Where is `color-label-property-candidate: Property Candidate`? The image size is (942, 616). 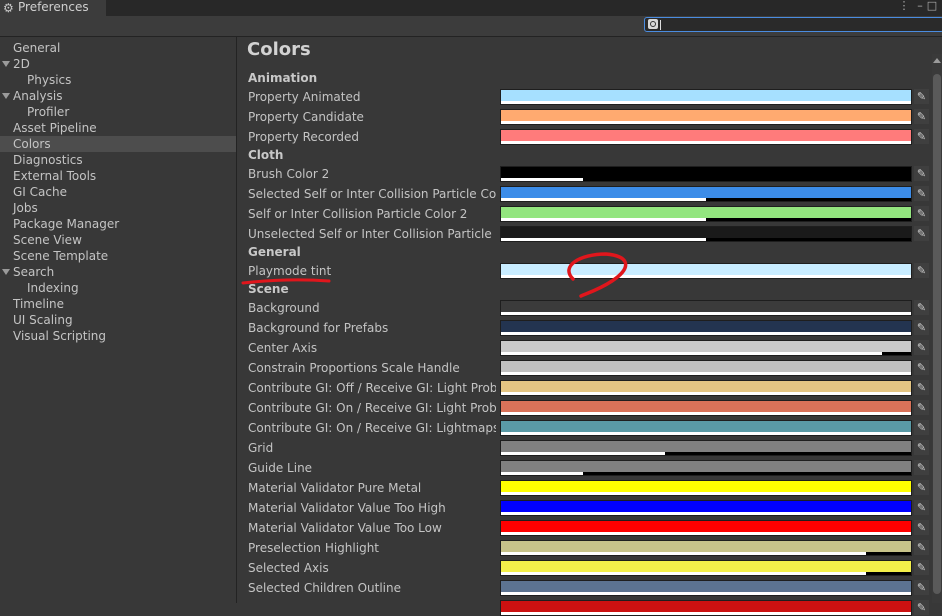 color-label-property-candidate: Property Candidate is located at coordinates (306, 117).